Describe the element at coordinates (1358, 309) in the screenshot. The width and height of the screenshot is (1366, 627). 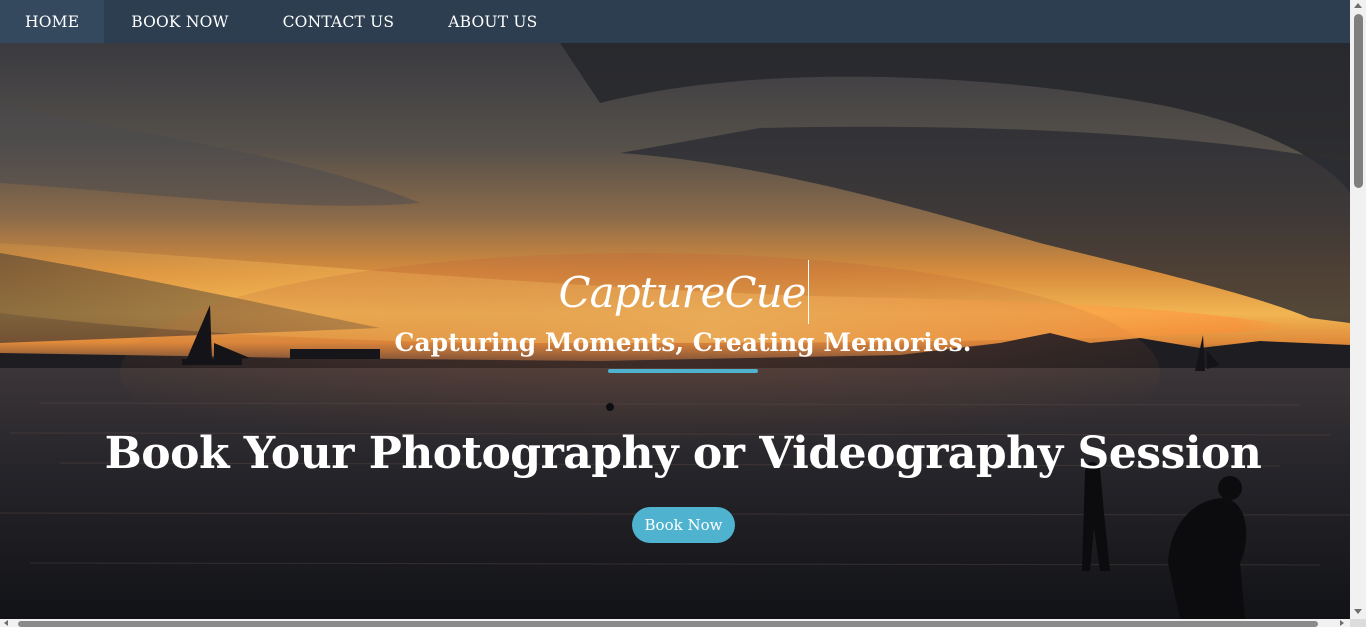
I see `vertical-scrollbar` at that location.